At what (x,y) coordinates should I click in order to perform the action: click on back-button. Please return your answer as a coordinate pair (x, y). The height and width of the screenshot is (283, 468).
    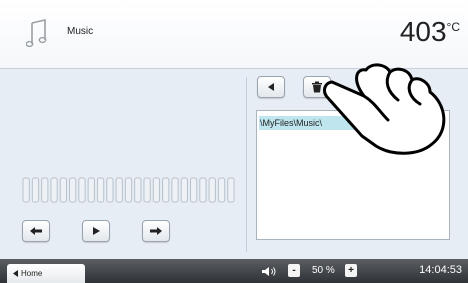
    Looking at the image, I should click on (271, 87).